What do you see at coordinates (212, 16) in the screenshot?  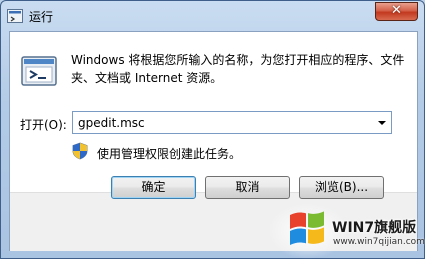 I see `title-bar: 运行 ✕` at bounding box center [212, 16].